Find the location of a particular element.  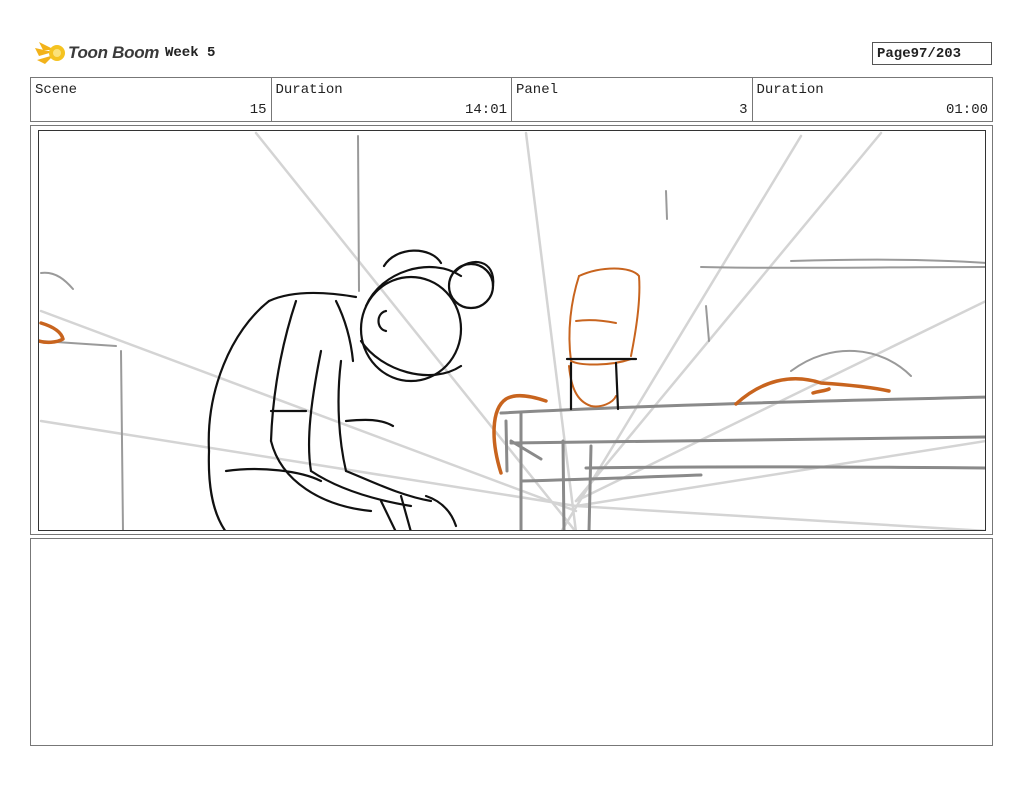

cup-outline is located at coordinates (601, 384).